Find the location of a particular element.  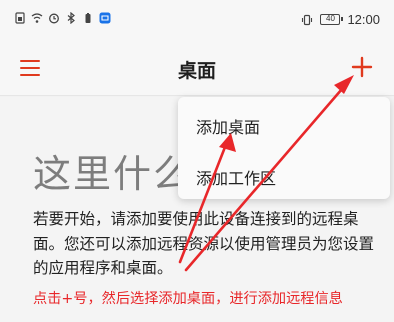

bluetooth-icon is located at coordinates (71, 18).